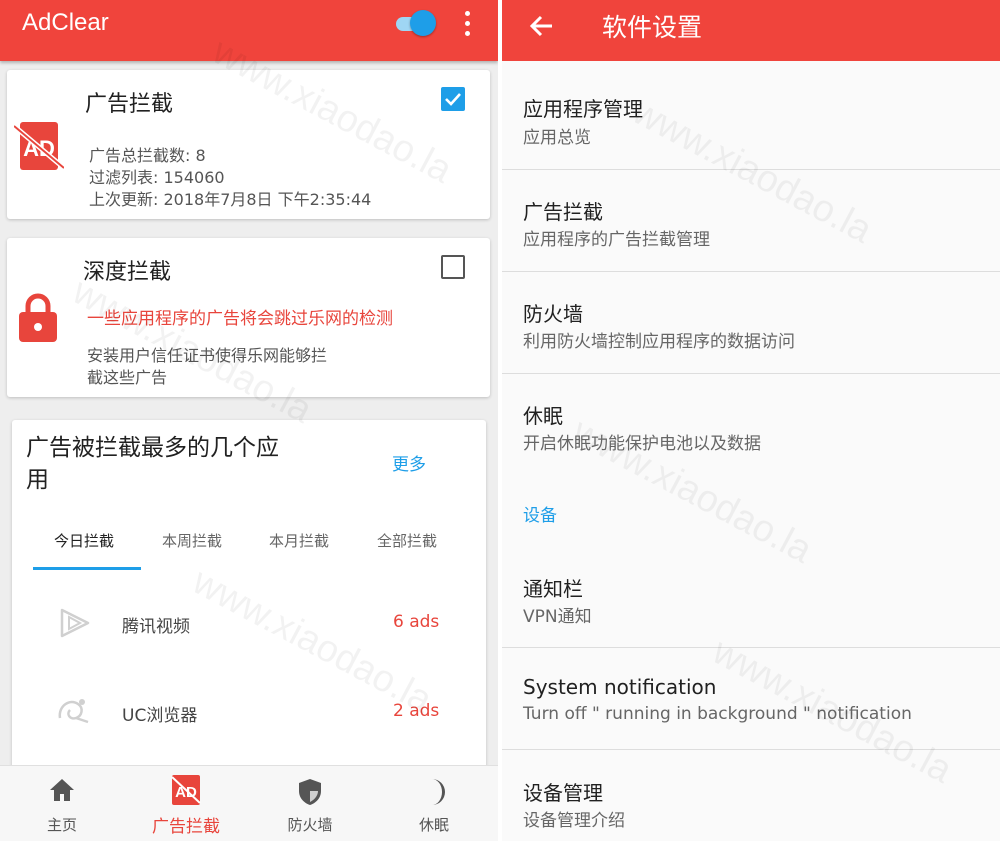  What do you see at coordinates (147, 155) in the screenshot?
I see `total-blocked-stat: 广告总拦截数: 8` at bounding box center [147, 155].